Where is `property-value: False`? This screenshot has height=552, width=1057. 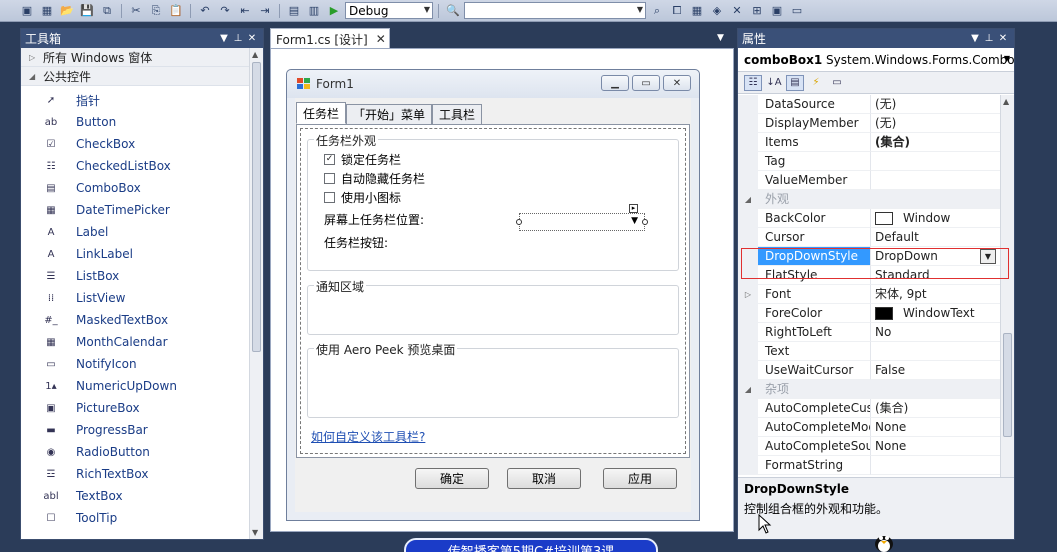 property-value: False is located at coordinates (935, 370).